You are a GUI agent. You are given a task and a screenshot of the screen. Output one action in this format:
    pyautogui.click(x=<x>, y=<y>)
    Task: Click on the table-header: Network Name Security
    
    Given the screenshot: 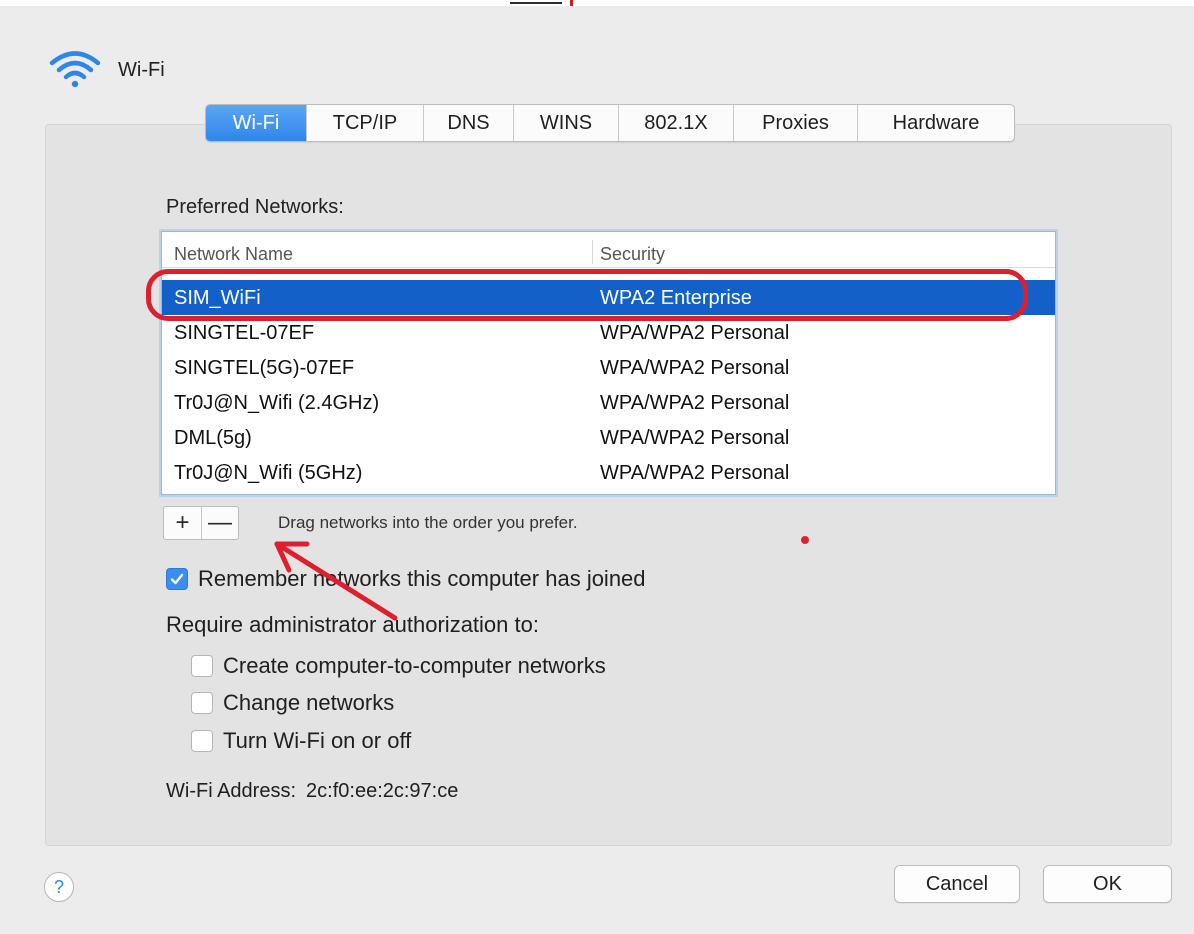 What is the action you would take?
    pyautogui.click(x=608, y=250)
    